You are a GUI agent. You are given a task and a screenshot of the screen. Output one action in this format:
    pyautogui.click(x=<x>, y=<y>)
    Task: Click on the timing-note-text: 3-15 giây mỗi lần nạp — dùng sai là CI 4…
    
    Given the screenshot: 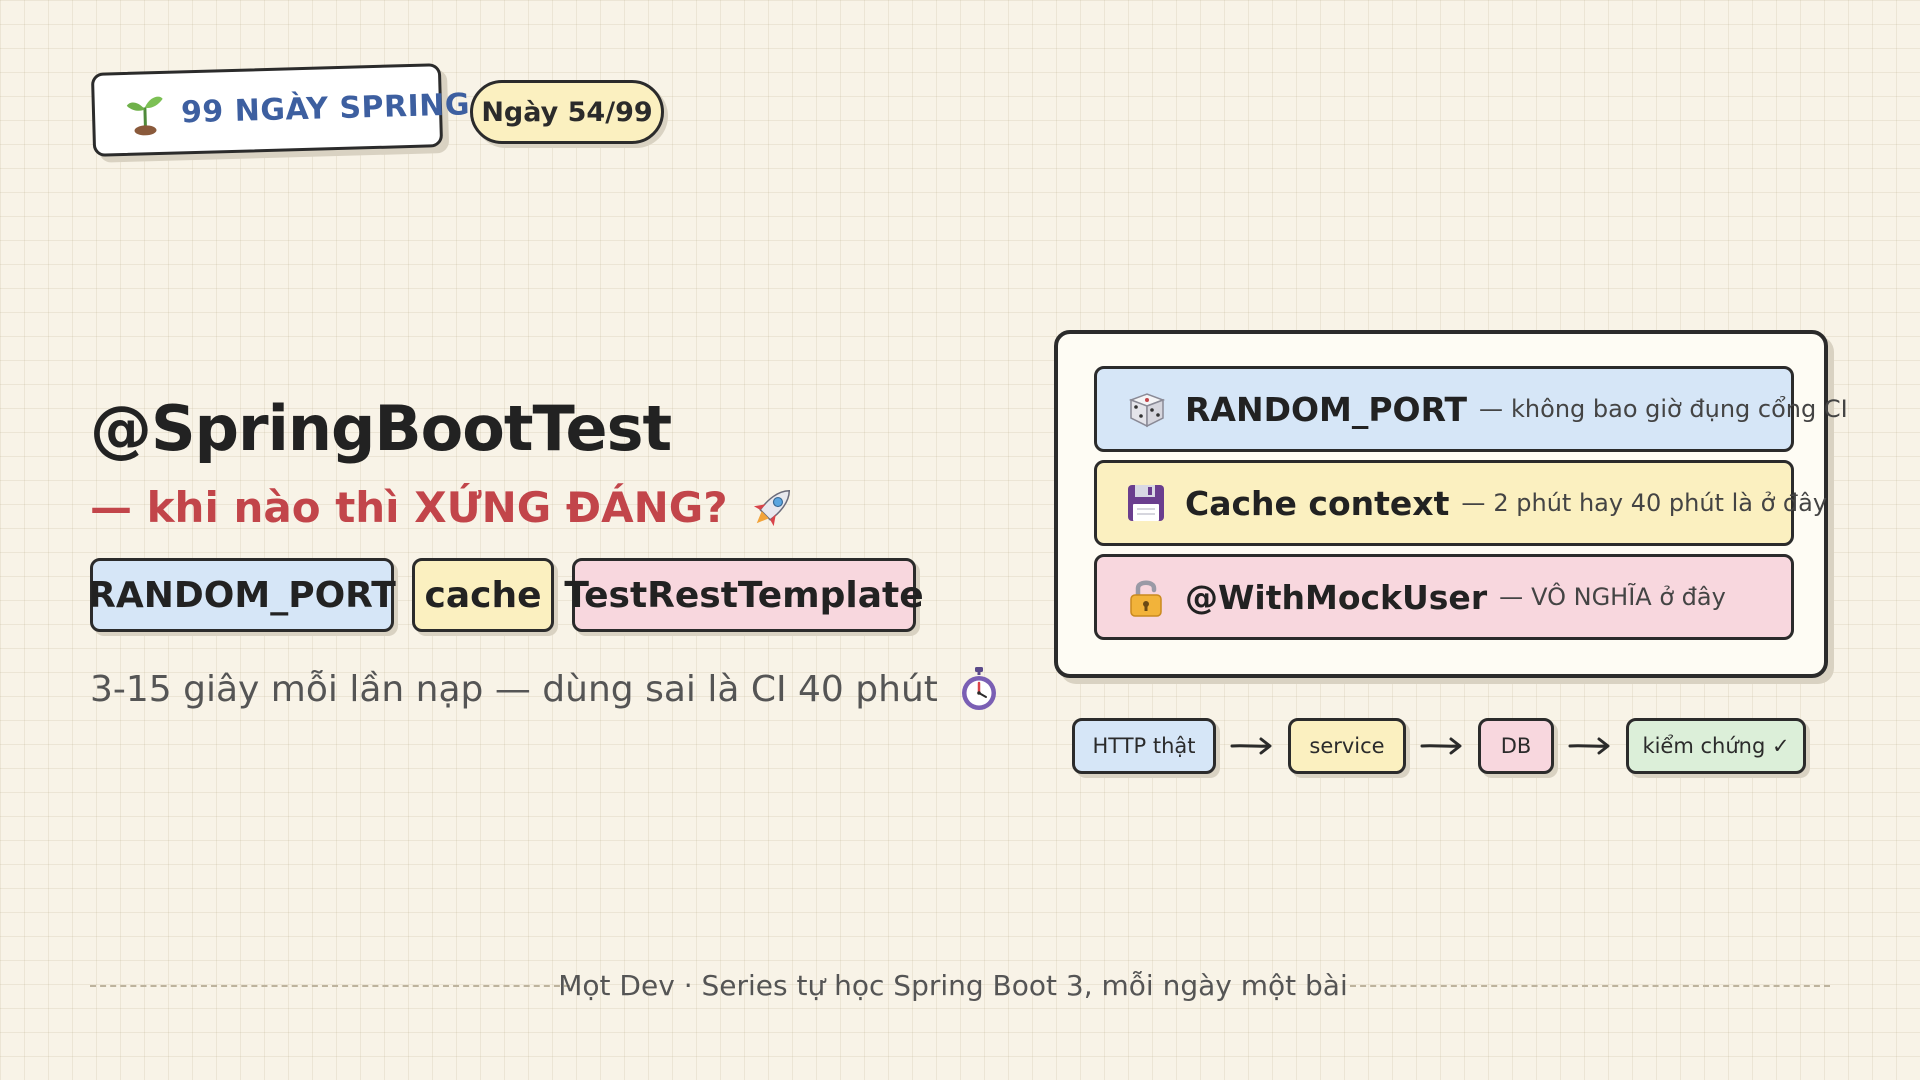 What is the action you would take?
    pyautogui.click(x=514, y=689)
    